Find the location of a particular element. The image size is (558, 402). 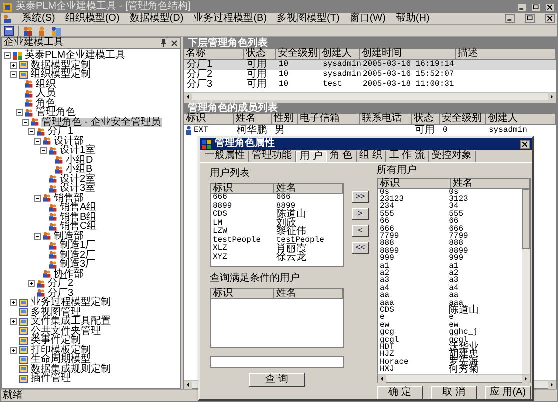

pin-icon is located at coordinates (163, 43).